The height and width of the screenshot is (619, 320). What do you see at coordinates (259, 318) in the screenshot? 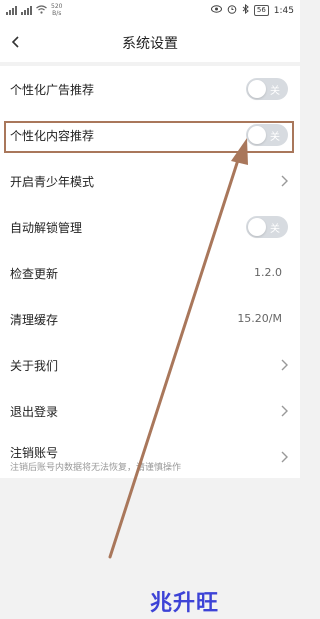
I see `cache-size-value: 15.20/M` at bounding box center [259, 318].